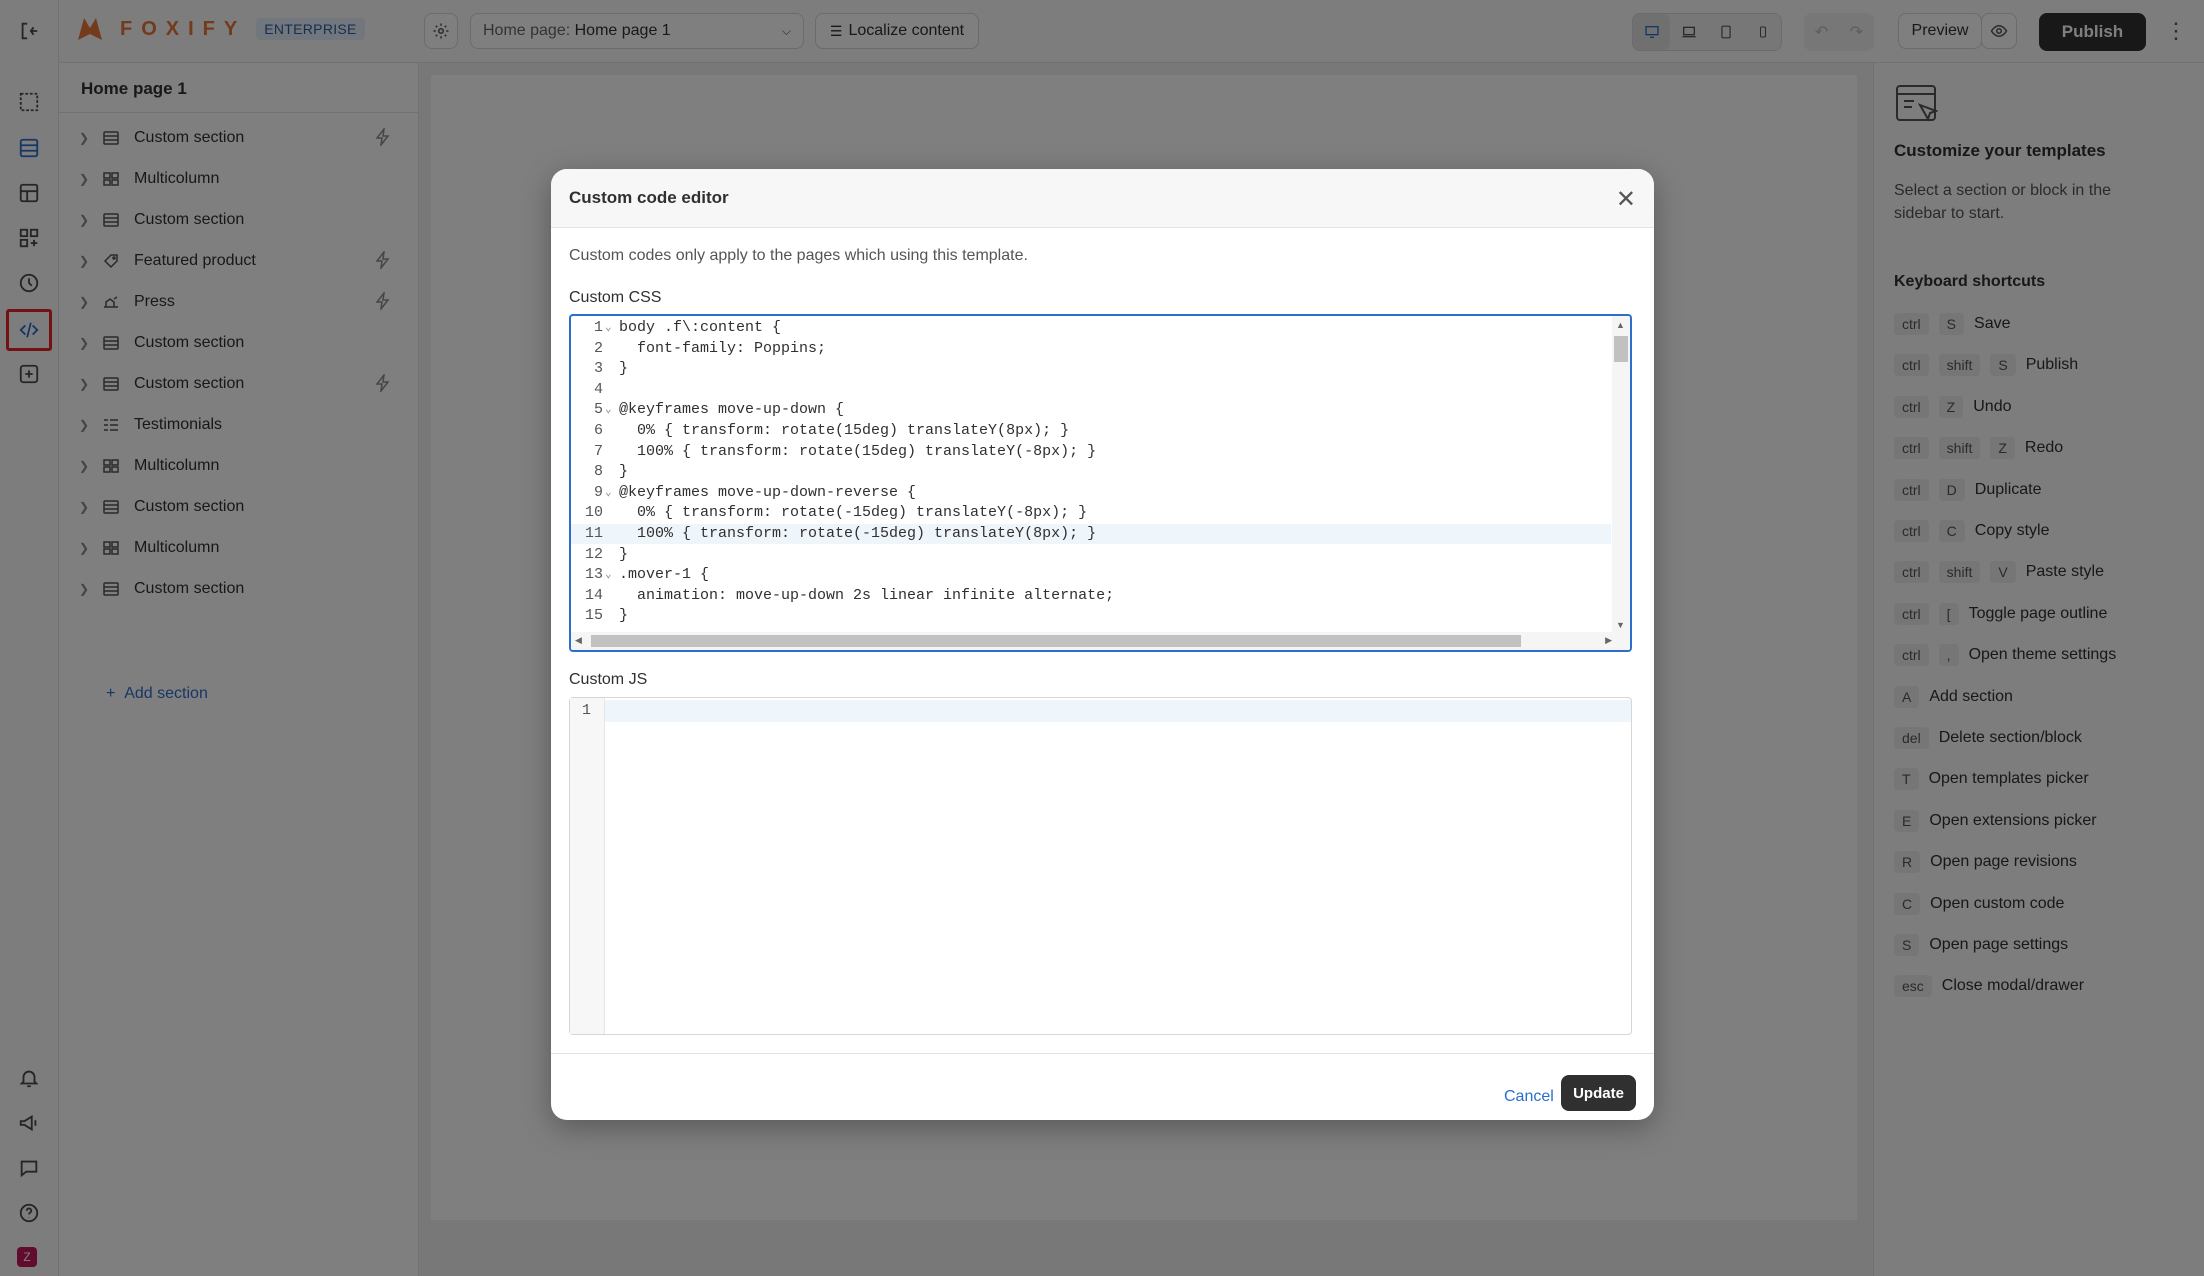  Describe the element at coordinates (598, 327) in the screenshot. I see `line-number: 1` at that location.